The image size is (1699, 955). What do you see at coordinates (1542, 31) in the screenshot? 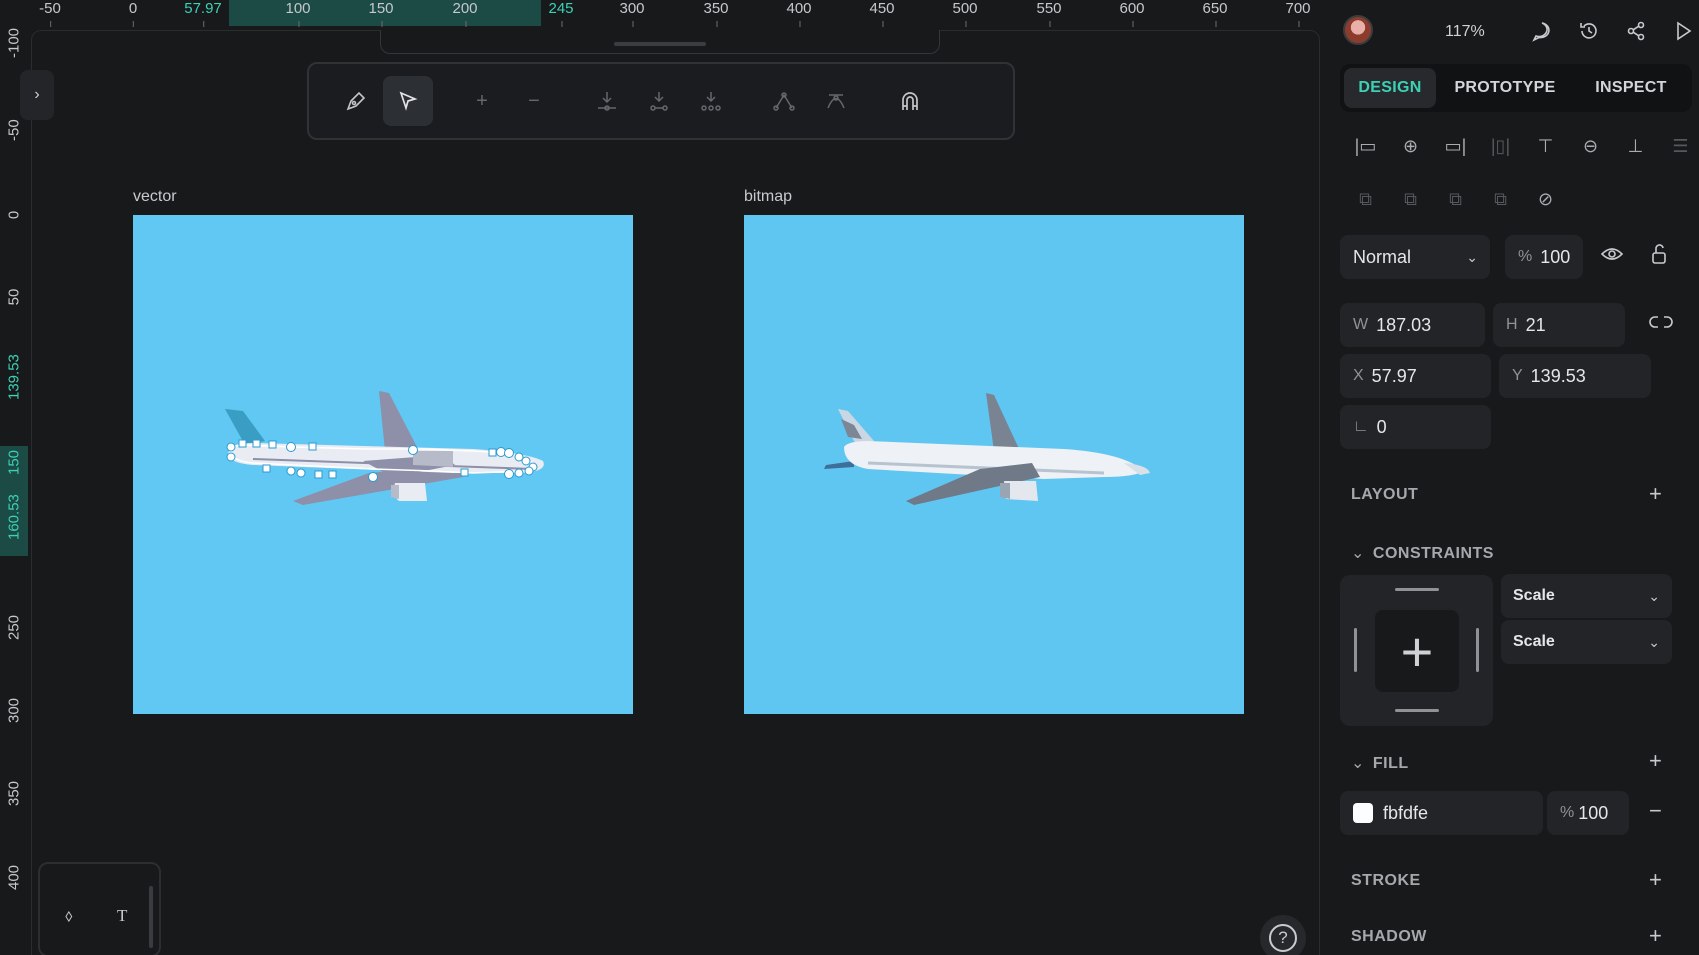
I see `comments-button` at bounding box center [1542, 31].